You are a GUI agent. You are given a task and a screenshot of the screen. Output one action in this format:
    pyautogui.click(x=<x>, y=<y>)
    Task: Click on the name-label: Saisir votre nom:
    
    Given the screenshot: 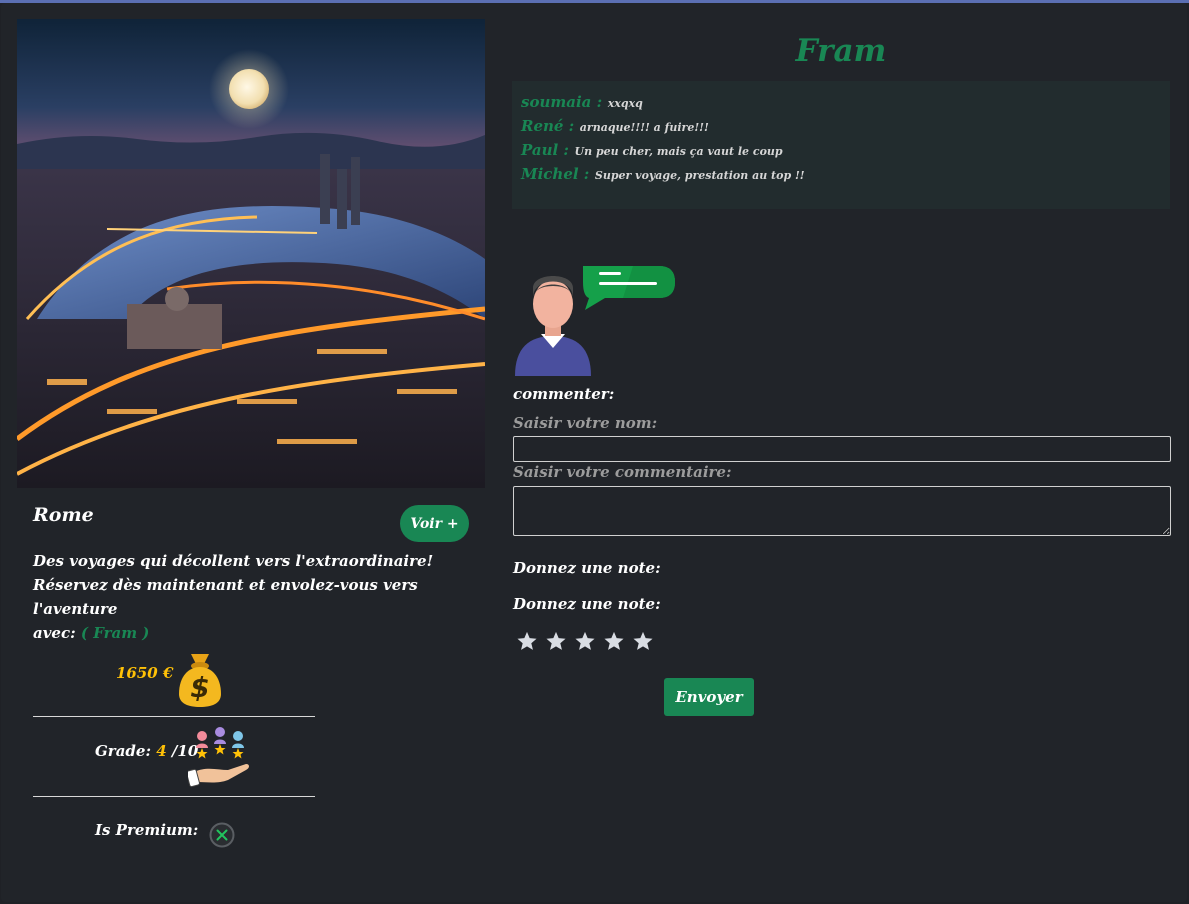 What is the action you would take?
    pyautogui.click(x=585, y=423)
    